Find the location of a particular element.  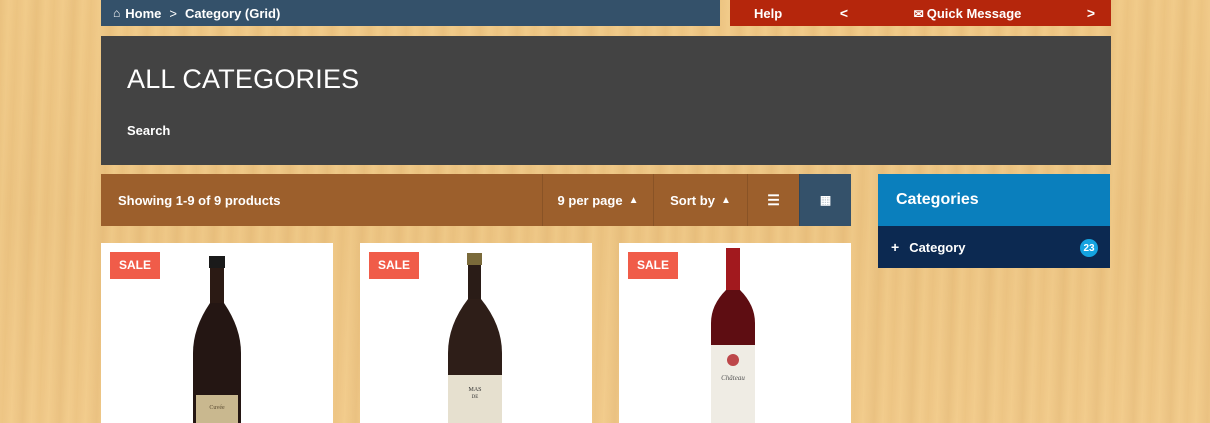

grid-view-button: ▦ is located at coordinates (825, 200).